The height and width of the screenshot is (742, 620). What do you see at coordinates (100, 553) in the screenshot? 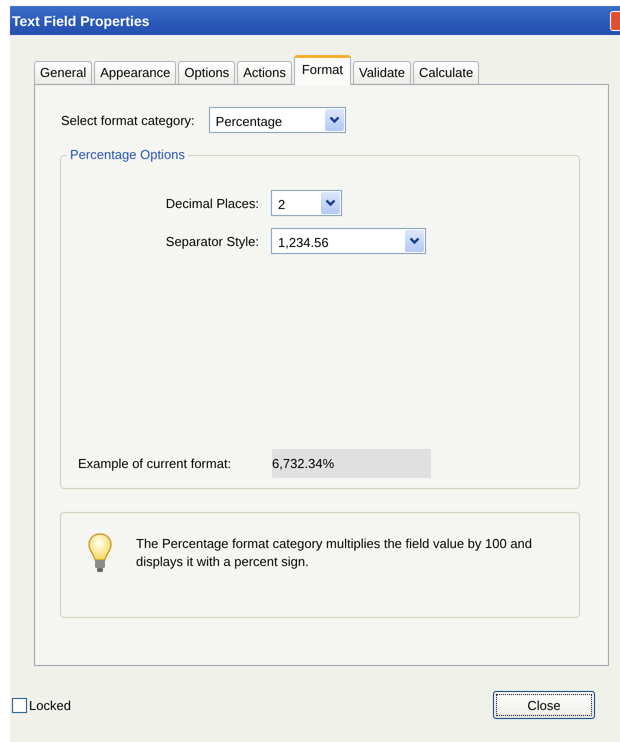
I see `lightbulb-icon` at bounding box center [100, 553].